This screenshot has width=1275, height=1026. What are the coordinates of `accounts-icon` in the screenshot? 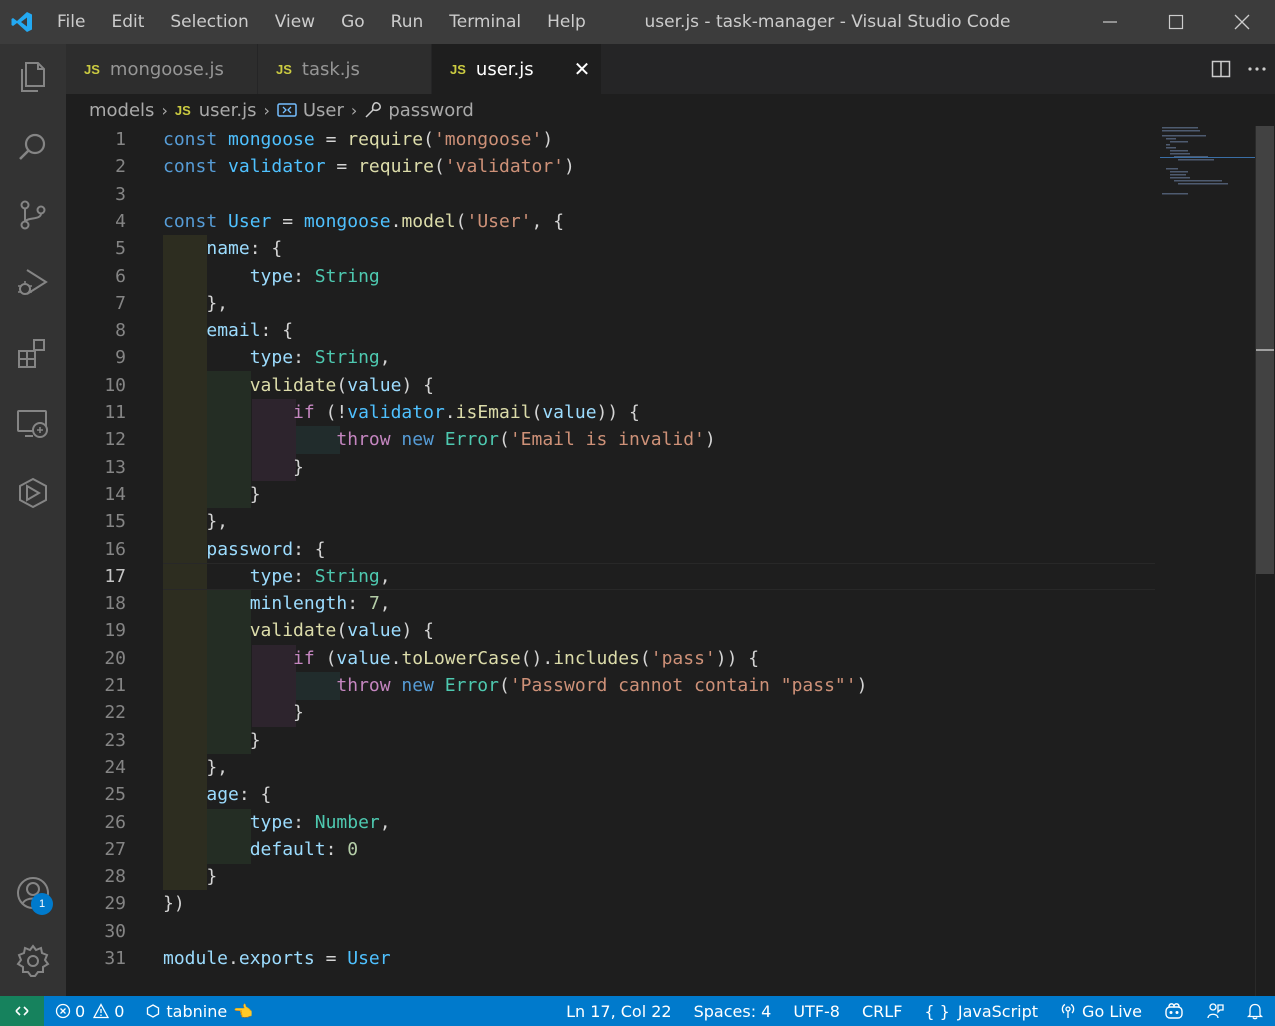 It's located at (33, 893).